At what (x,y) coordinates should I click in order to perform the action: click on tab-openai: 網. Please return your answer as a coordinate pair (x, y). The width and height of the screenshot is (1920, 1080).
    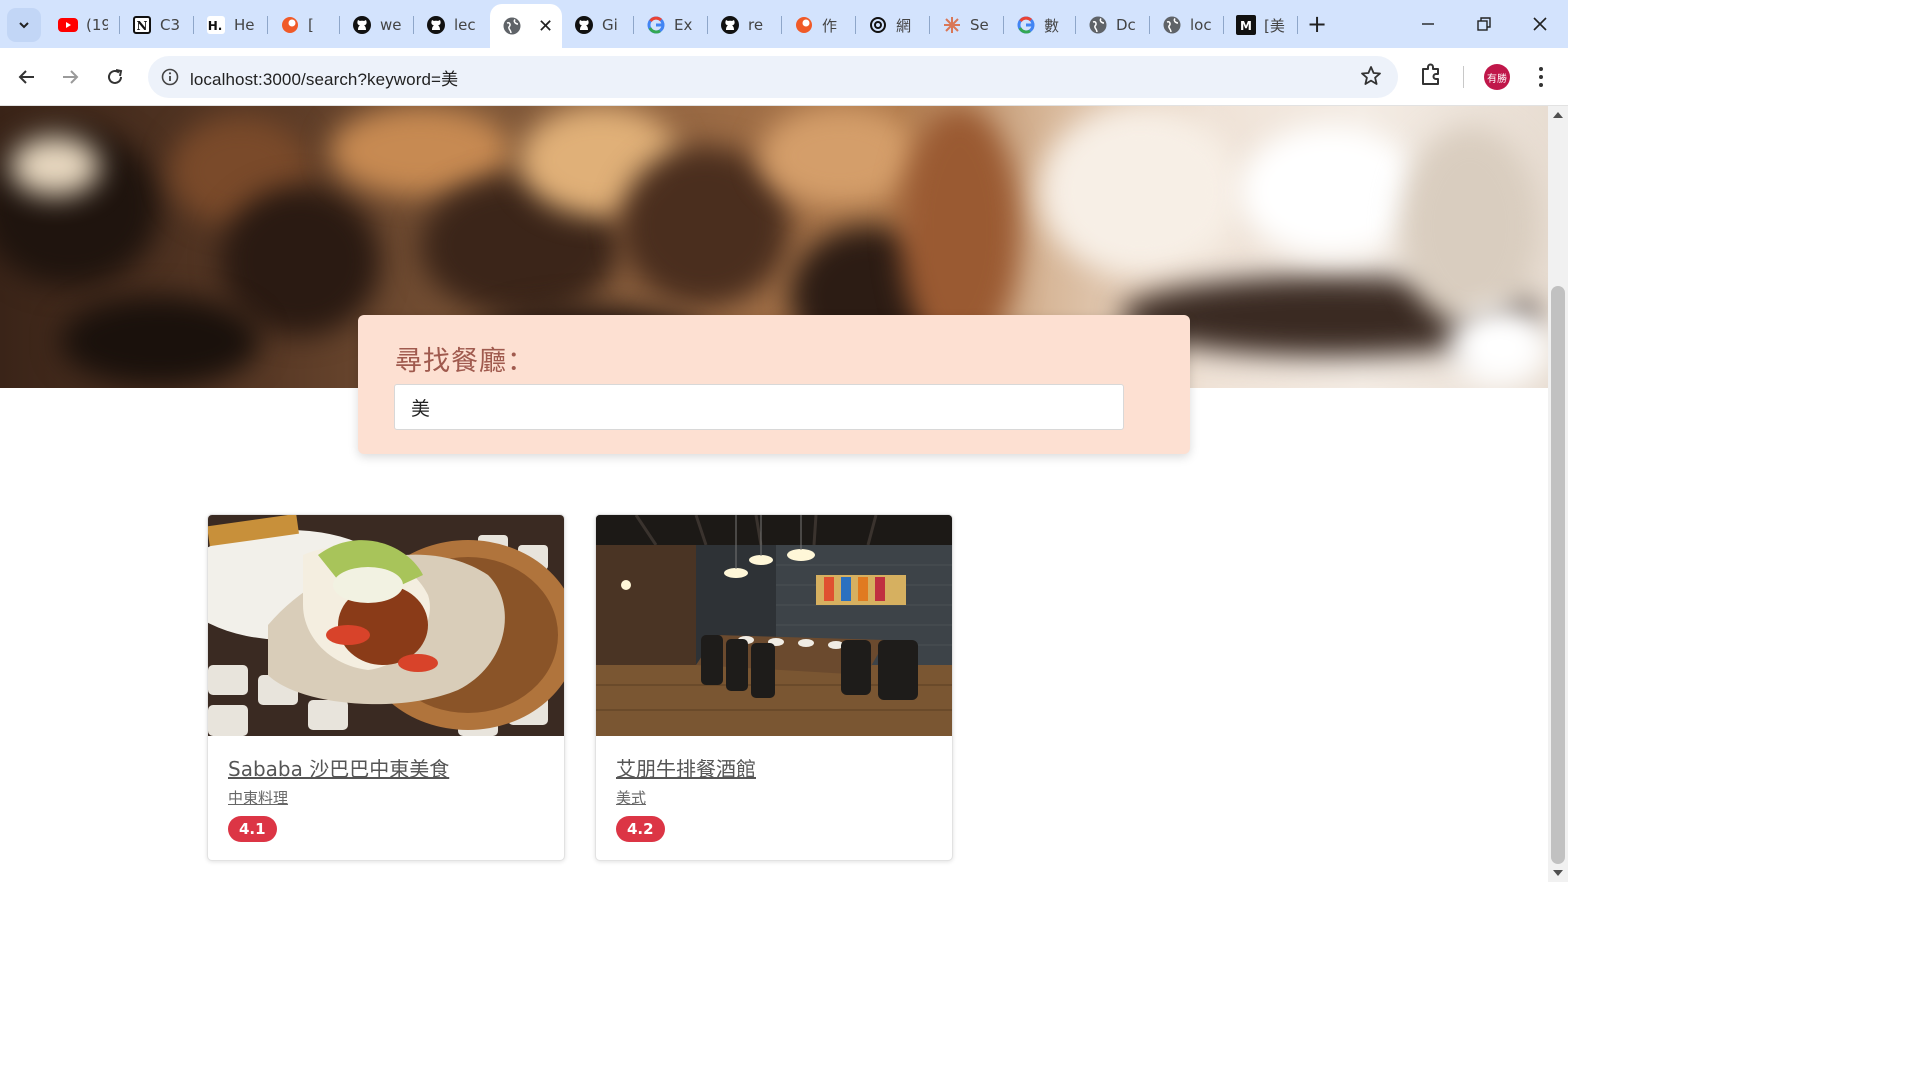
    Looking at the image, I should click on (893, 25).